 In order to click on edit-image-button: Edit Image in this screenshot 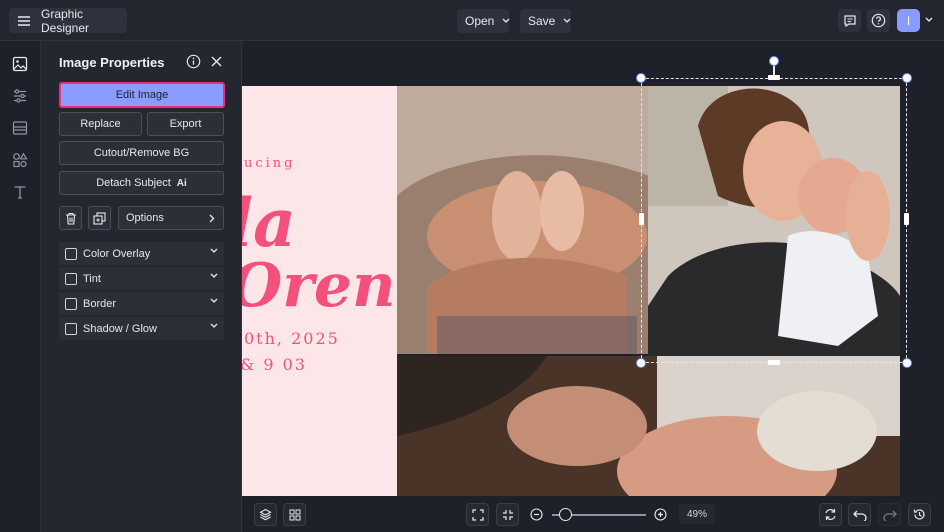, I will do `click(142, 95)`.